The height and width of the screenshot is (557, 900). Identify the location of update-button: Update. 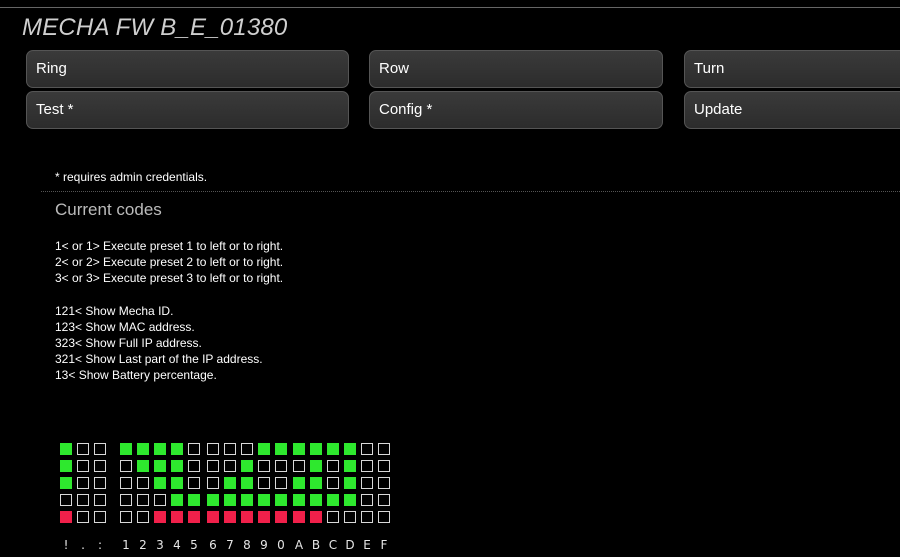
(792, 110).